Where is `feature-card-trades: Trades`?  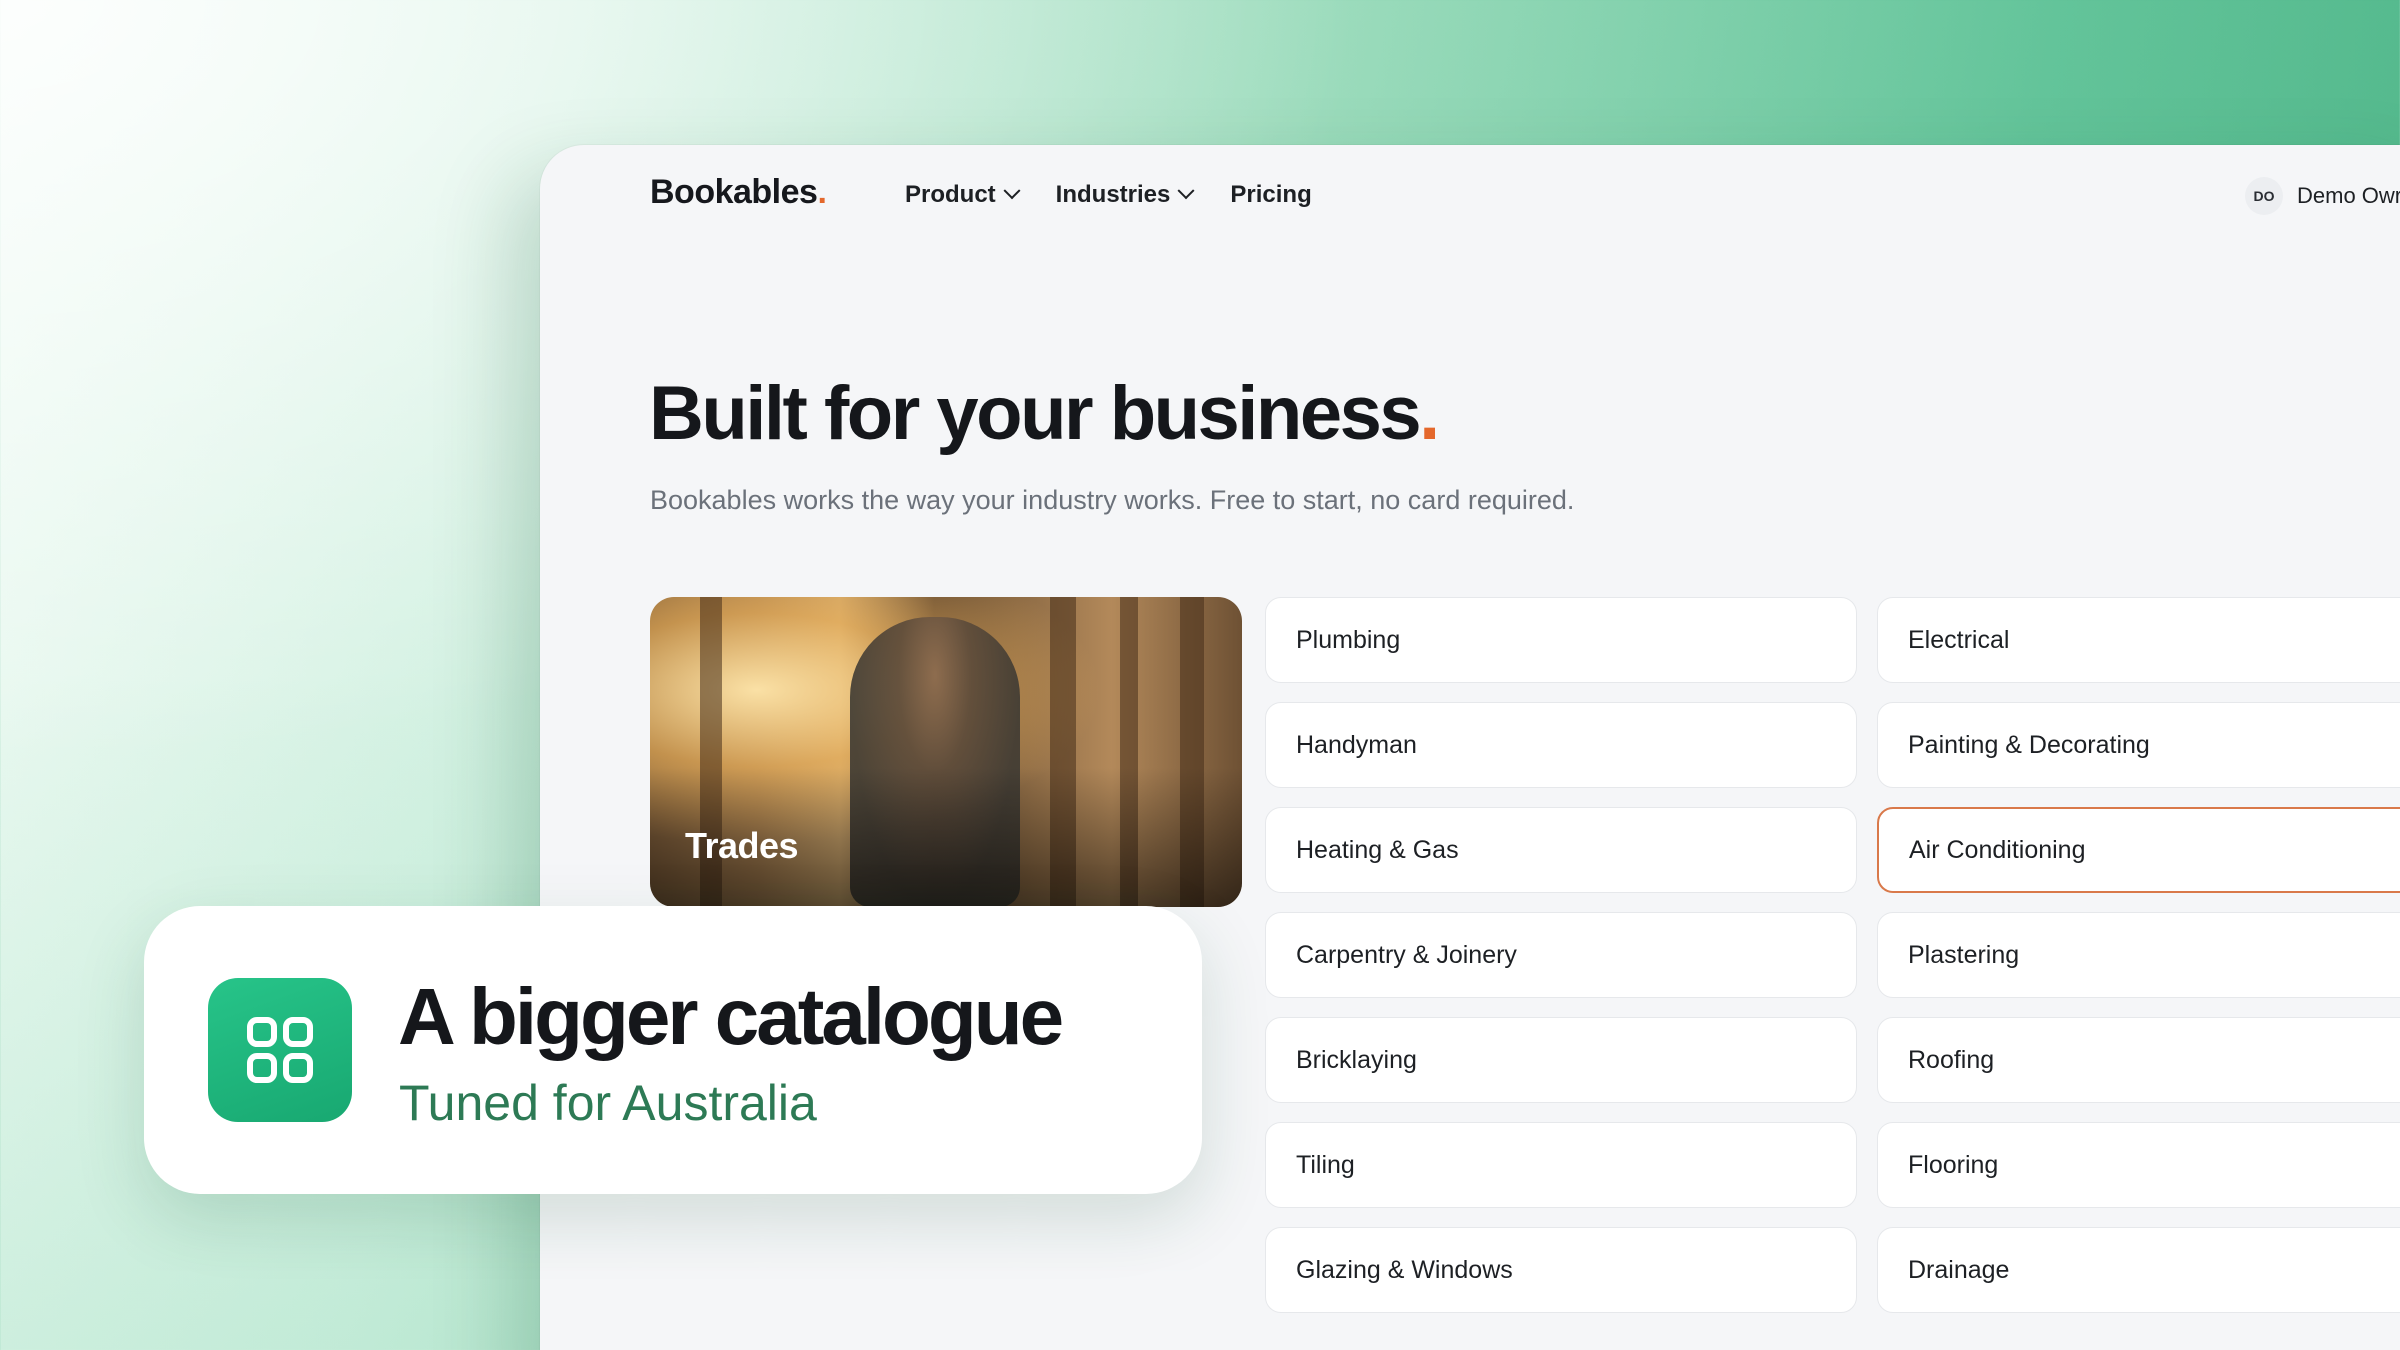 feature-card-trades: Trades is located at coordinates (946, 752).